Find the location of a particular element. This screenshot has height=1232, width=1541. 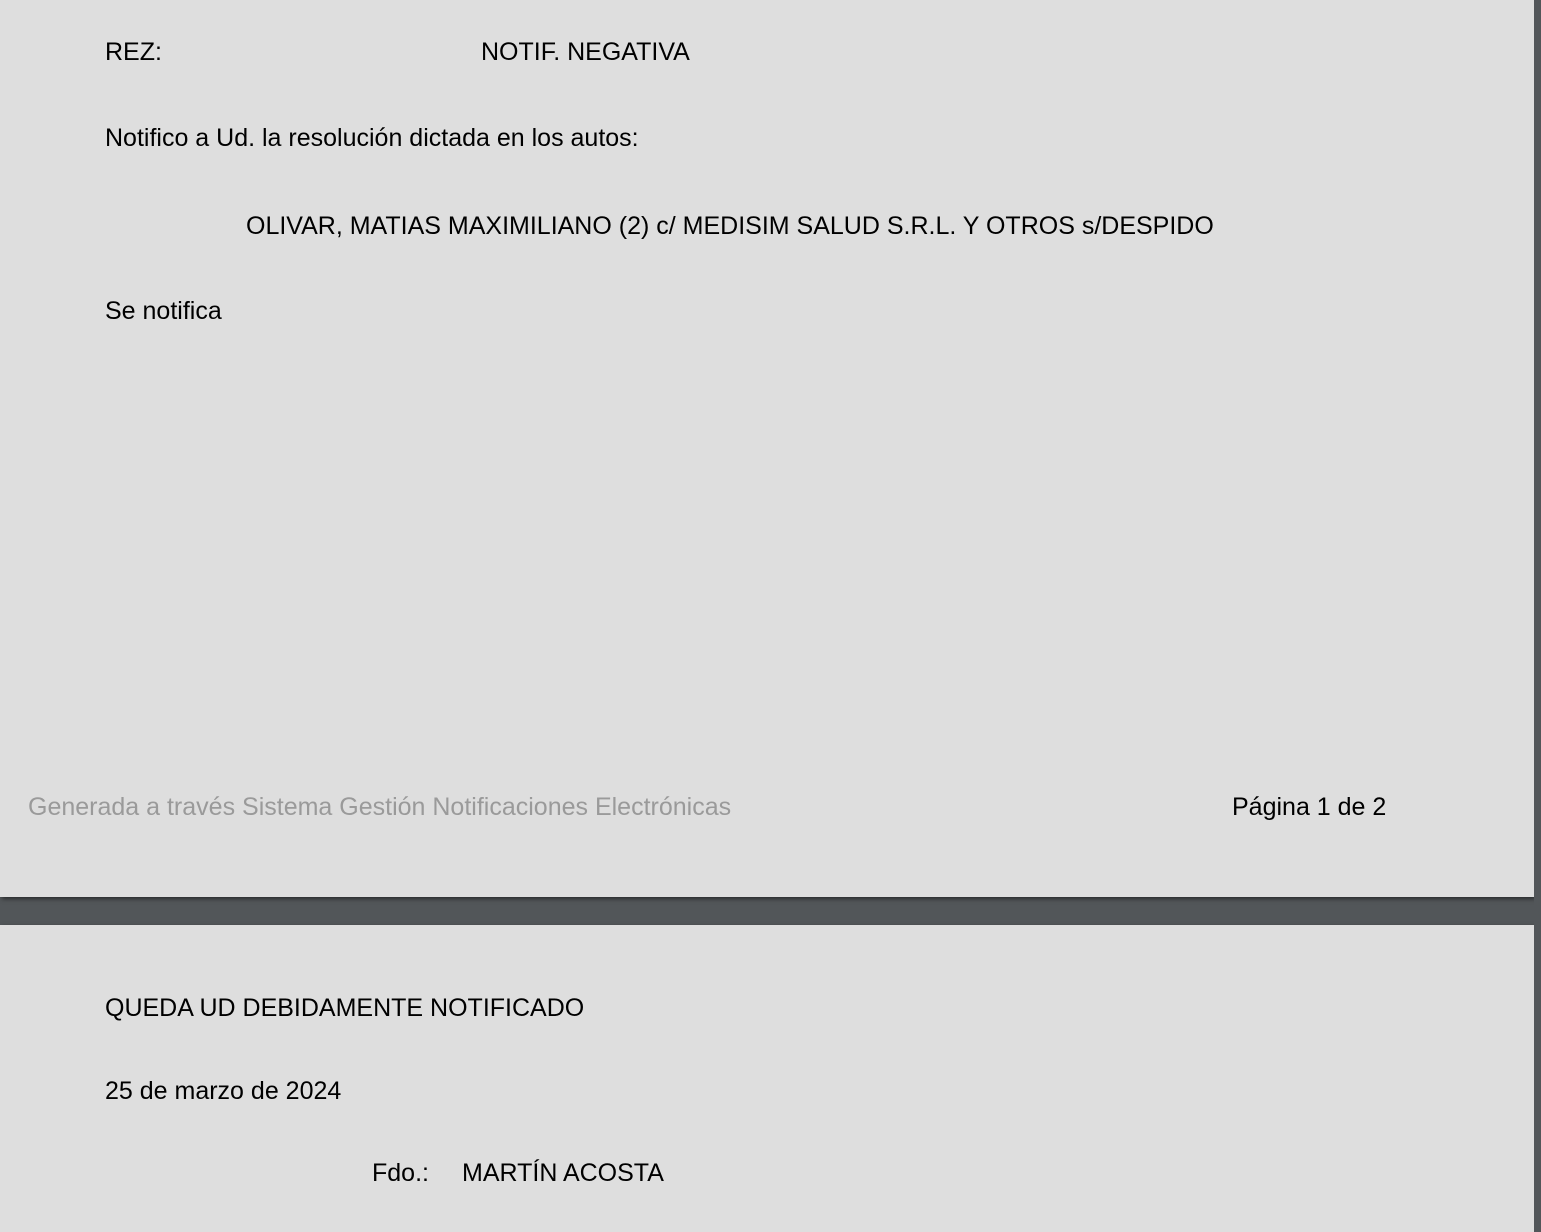

body-text: Se notifica is located at coordinates (163, 311).